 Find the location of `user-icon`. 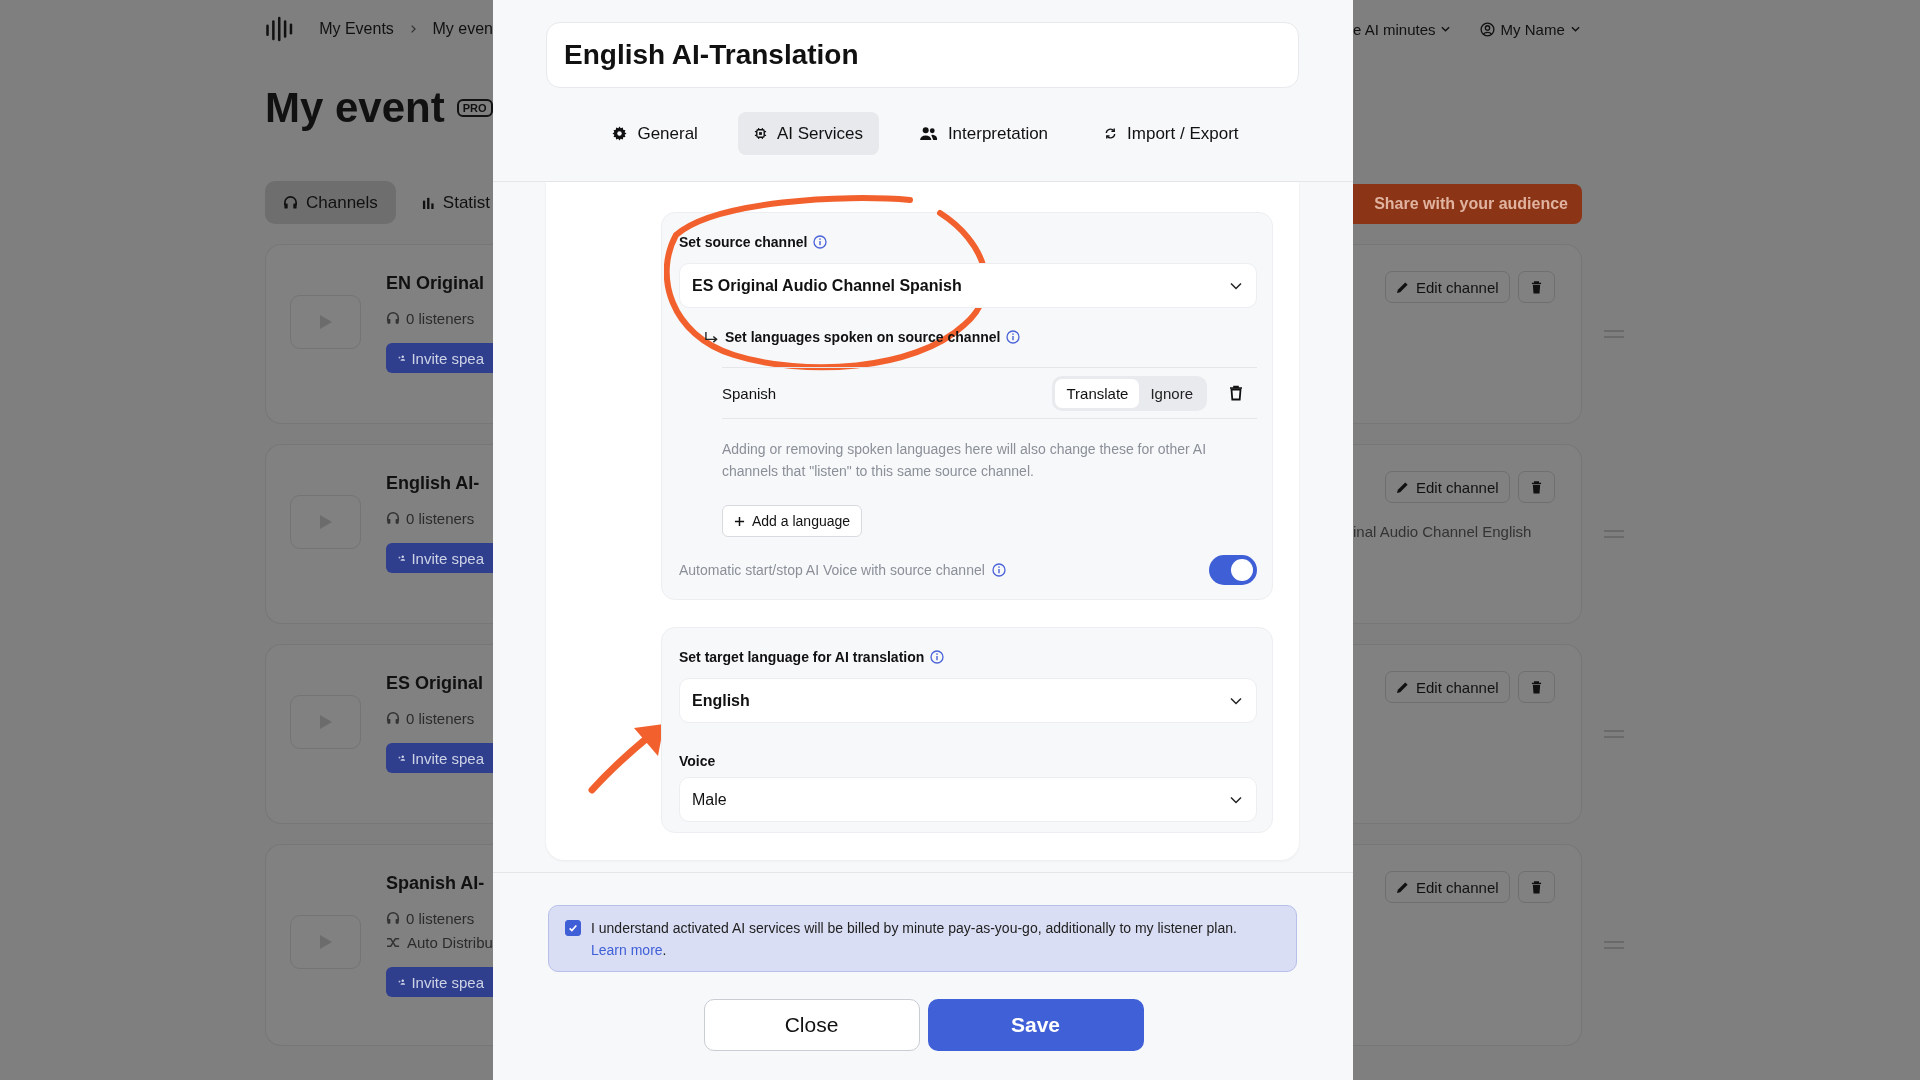

user-icon is located at coordinates (1487, 29).